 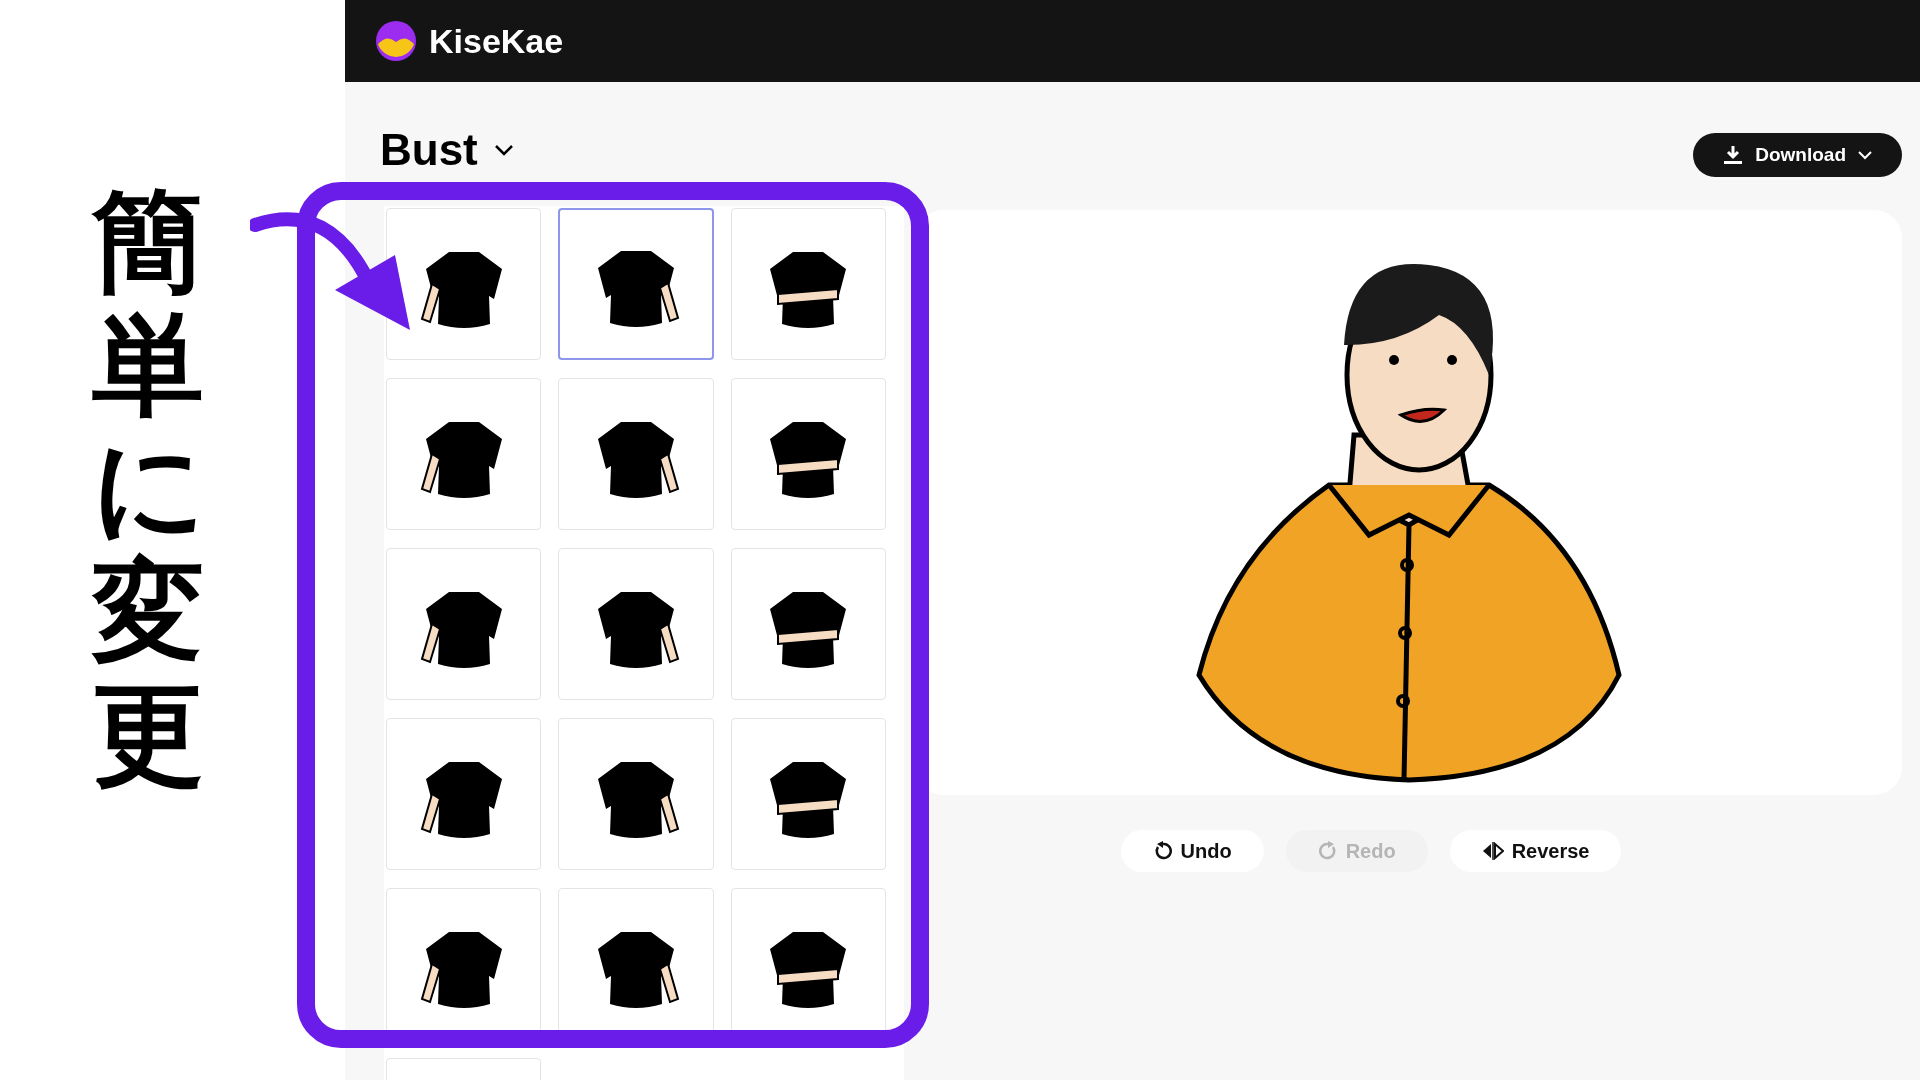 What do you see at coordinates (1162, 851) in the screenshot?
I see `undo-icon` at bounding box center [1162, 851].